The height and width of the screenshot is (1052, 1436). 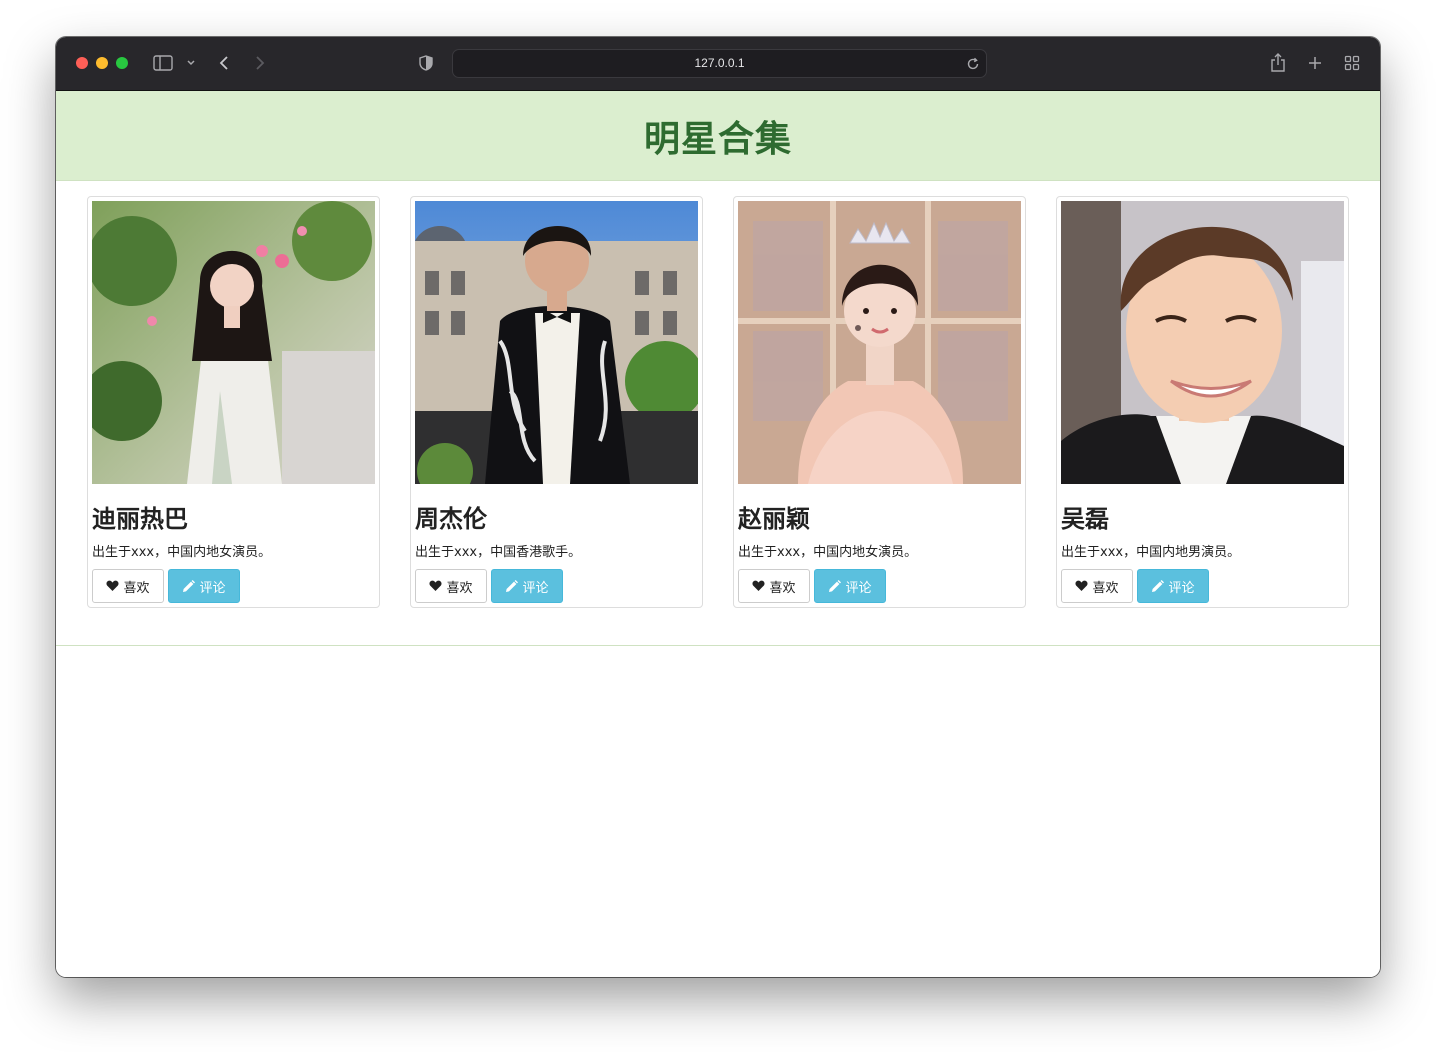 What do you see at coordinates (102, 63) in the screenshot?
I see `minimize-window-button` at bounding box center [102, 63].